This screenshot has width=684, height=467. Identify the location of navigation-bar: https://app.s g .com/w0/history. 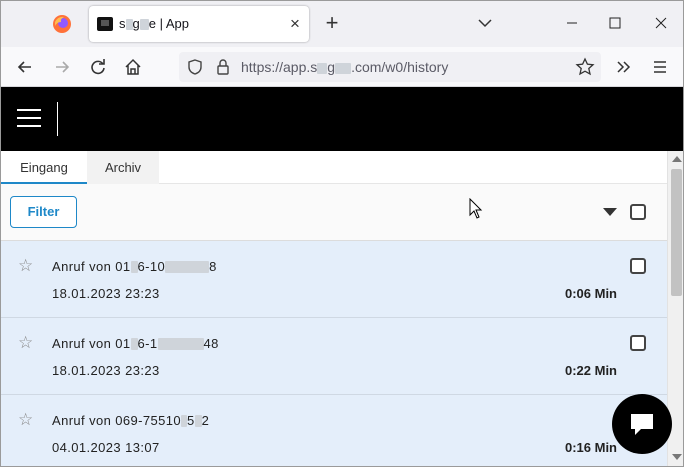
(342, 67).